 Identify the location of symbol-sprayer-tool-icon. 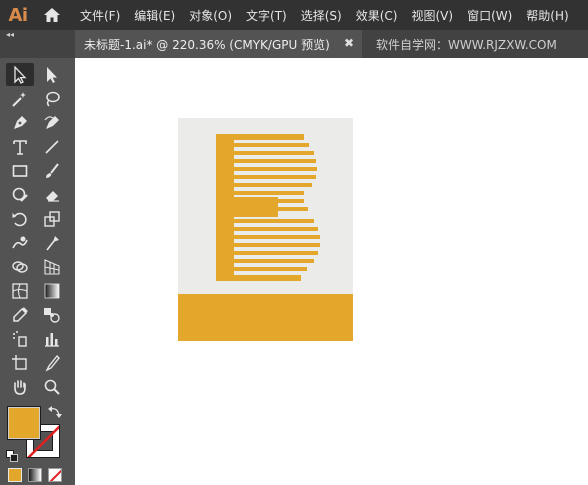
(20, 338).